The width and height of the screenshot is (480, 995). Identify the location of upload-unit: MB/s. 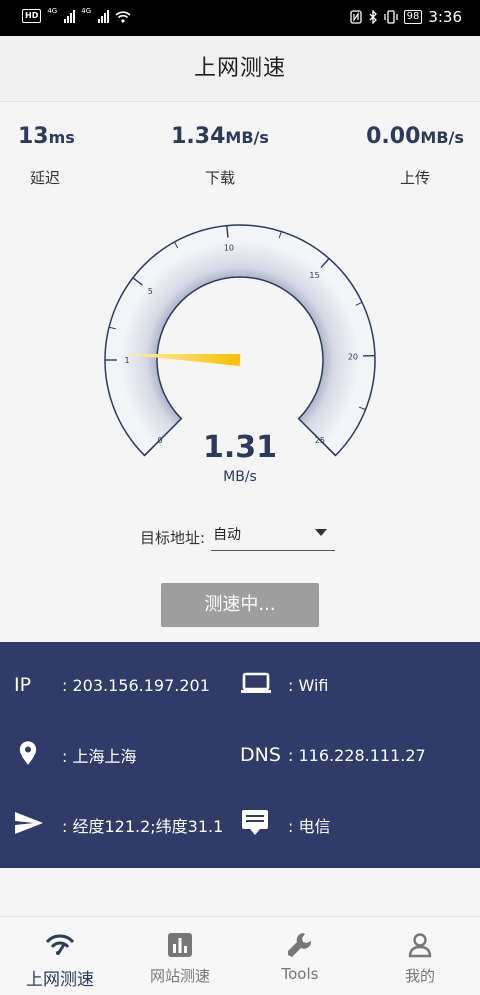
(442, 137).